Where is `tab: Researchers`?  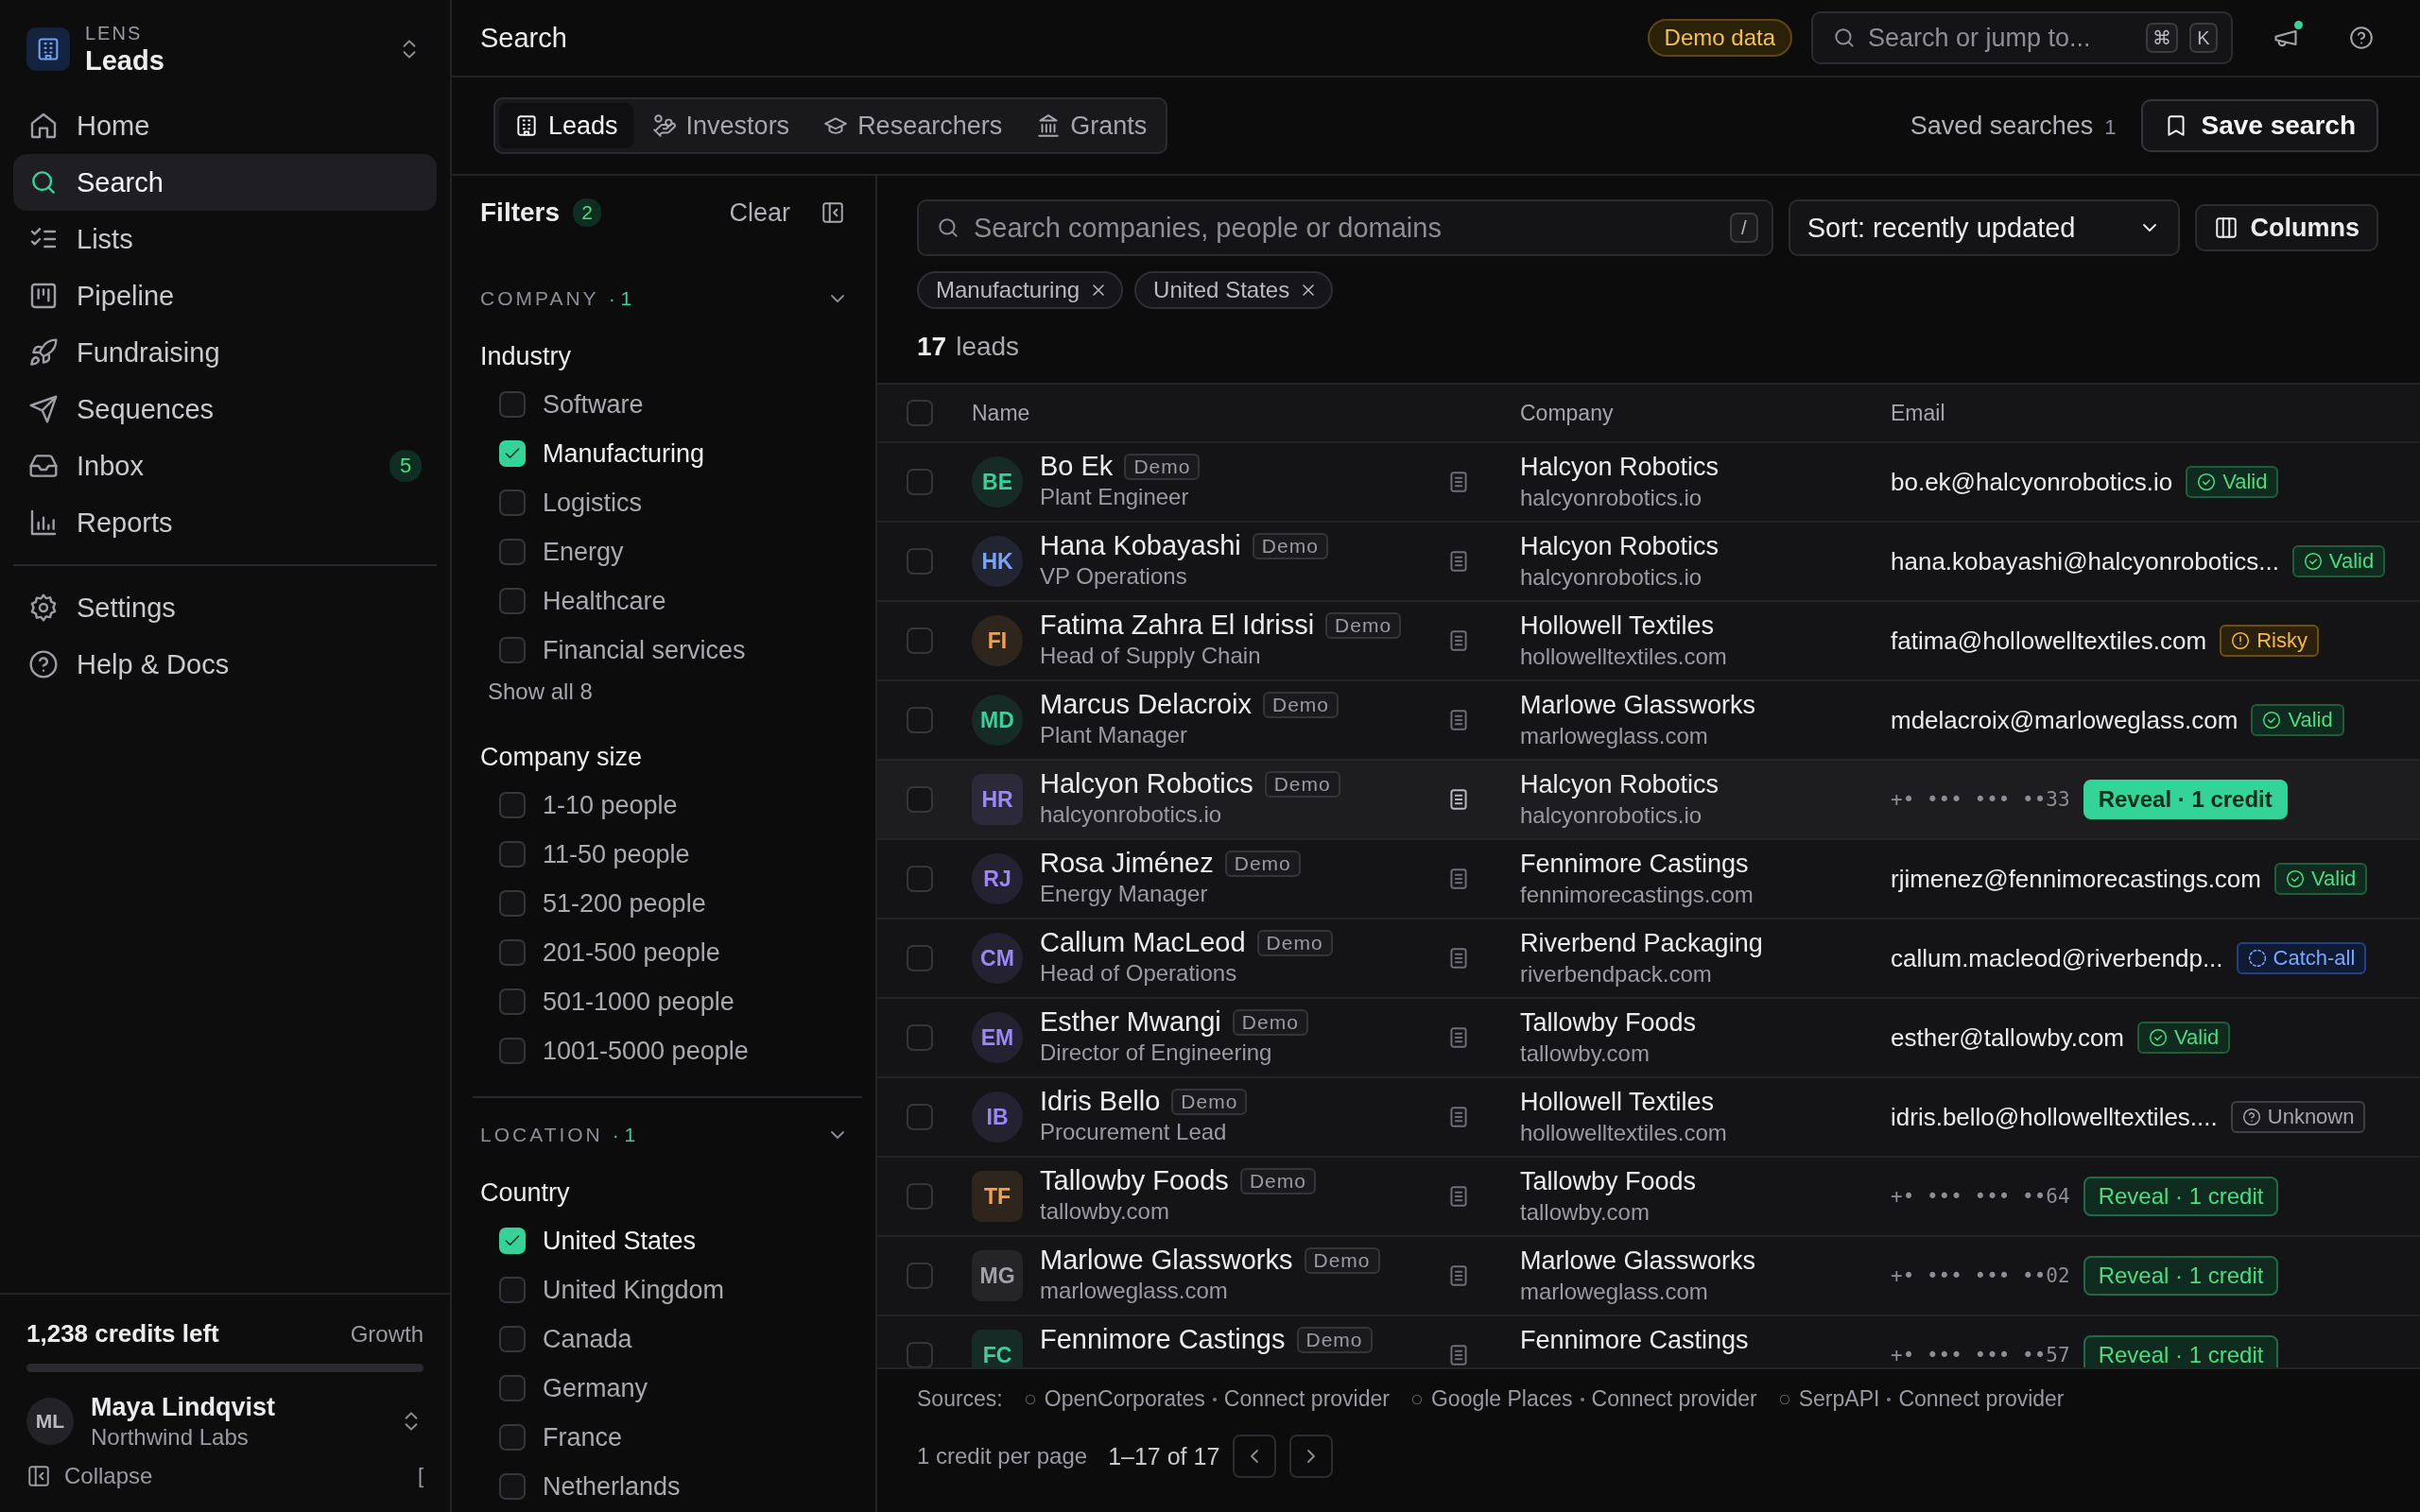 tab: Researchers is located at coordinates (913, 125).